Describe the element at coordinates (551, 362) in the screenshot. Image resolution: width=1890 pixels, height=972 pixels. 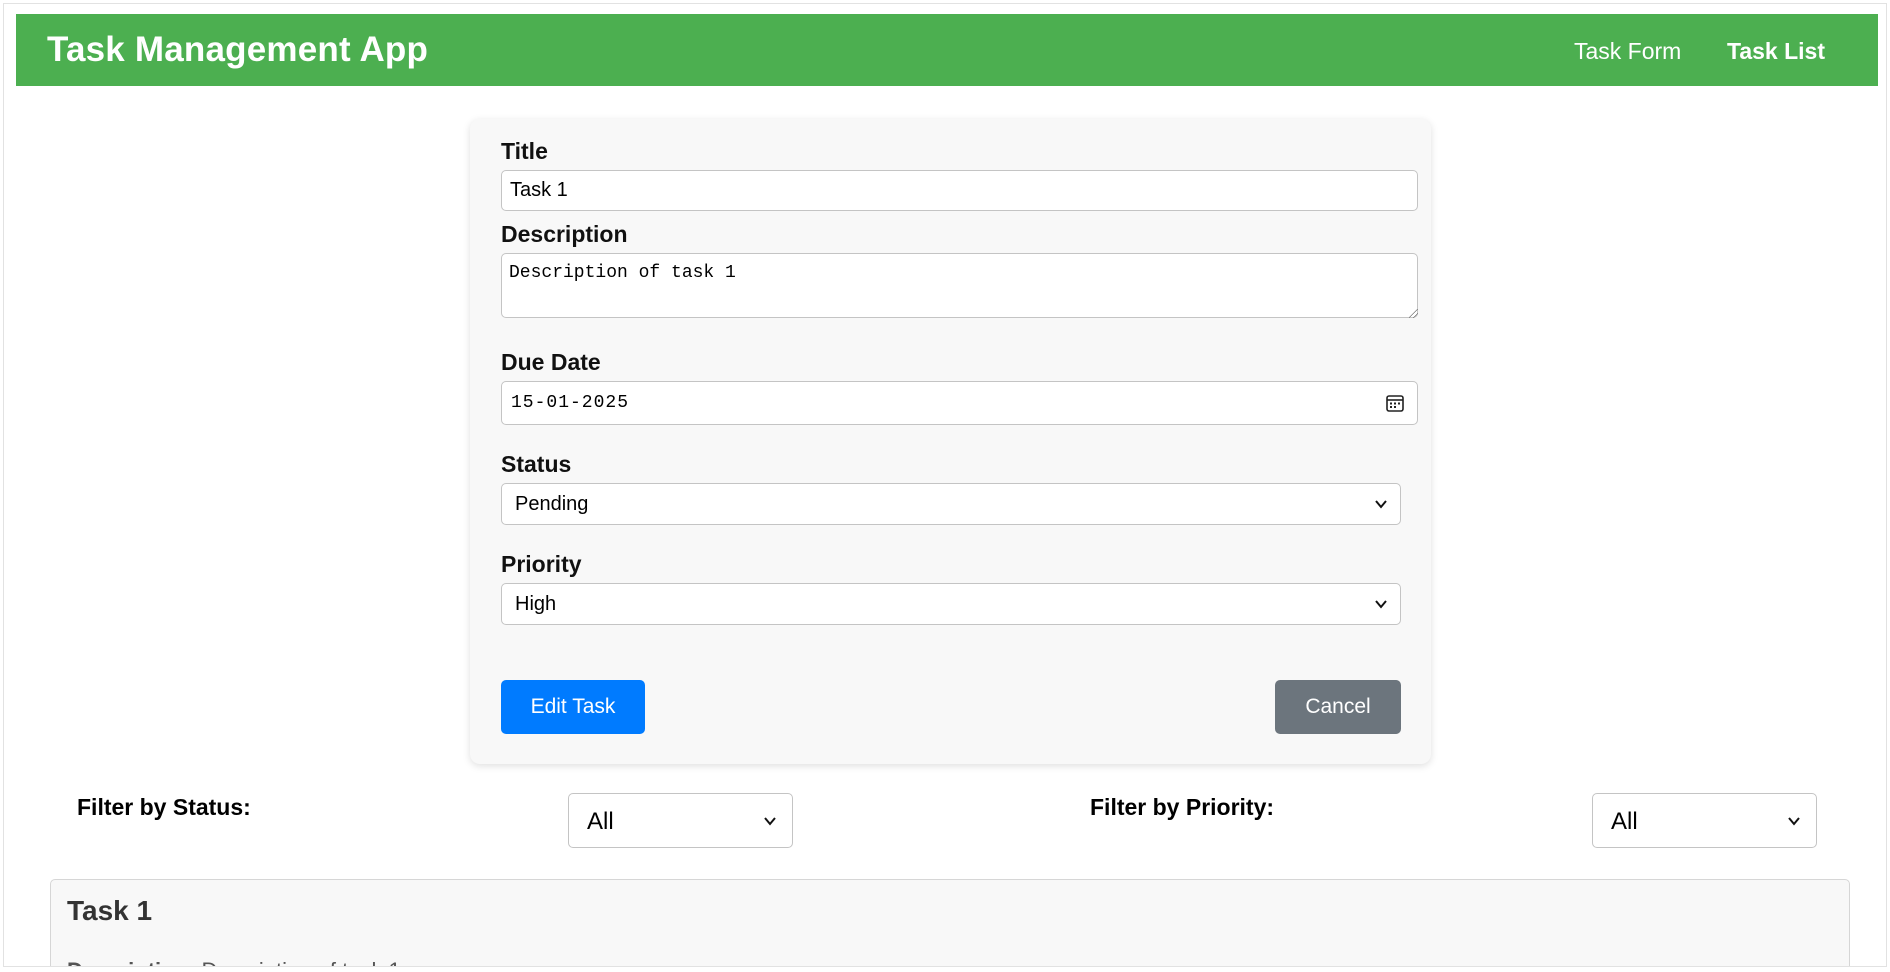
I see `due-date-label: Due Date` at that location.